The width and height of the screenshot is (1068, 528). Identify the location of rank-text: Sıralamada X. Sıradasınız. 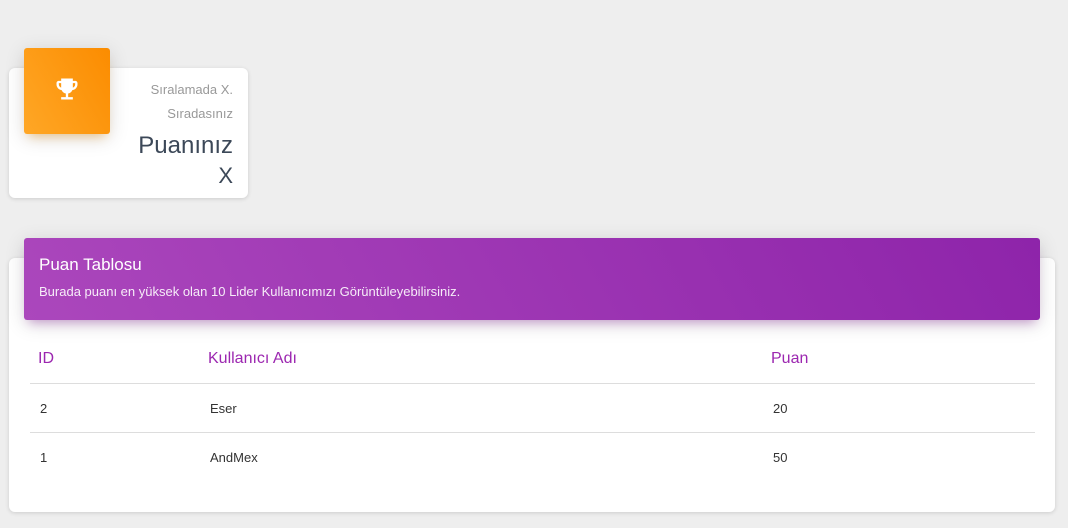
(191, 101).